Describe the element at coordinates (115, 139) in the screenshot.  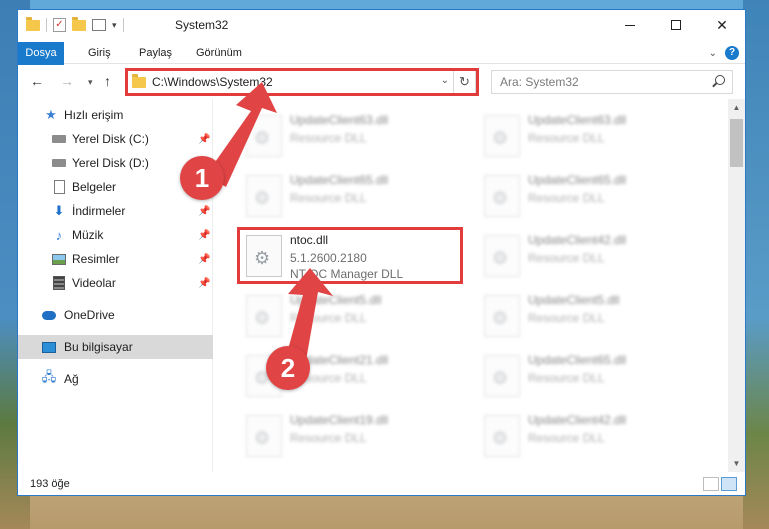
I see `sidebar-item-local-disk-c: Yerel Disk (C:) 📌` at that location.